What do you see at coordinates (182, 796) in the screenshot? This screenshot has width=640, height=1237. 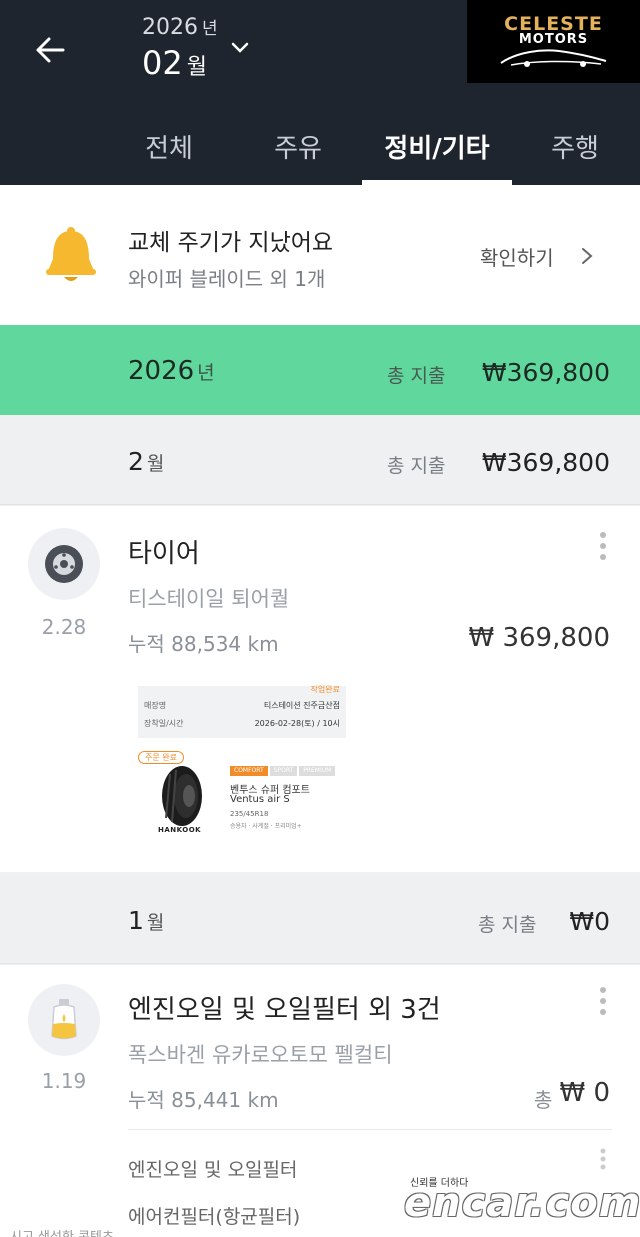 I see `tire-product-image` at bounding box center [182, 796].